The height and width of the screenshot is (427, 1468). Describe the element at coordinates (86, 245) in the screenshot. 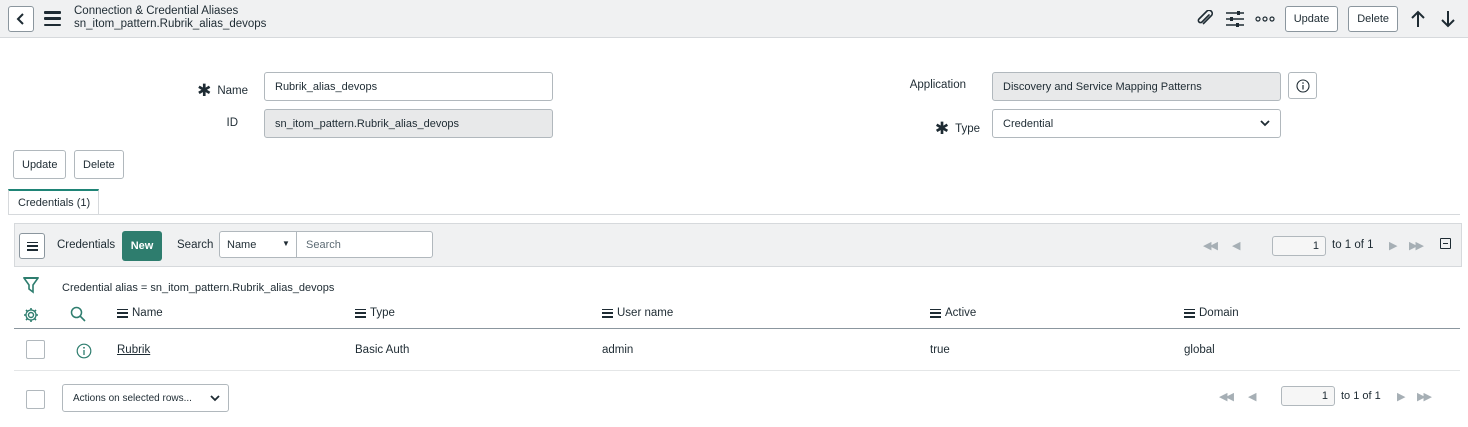

I see `list-title: Credentials` at that location.